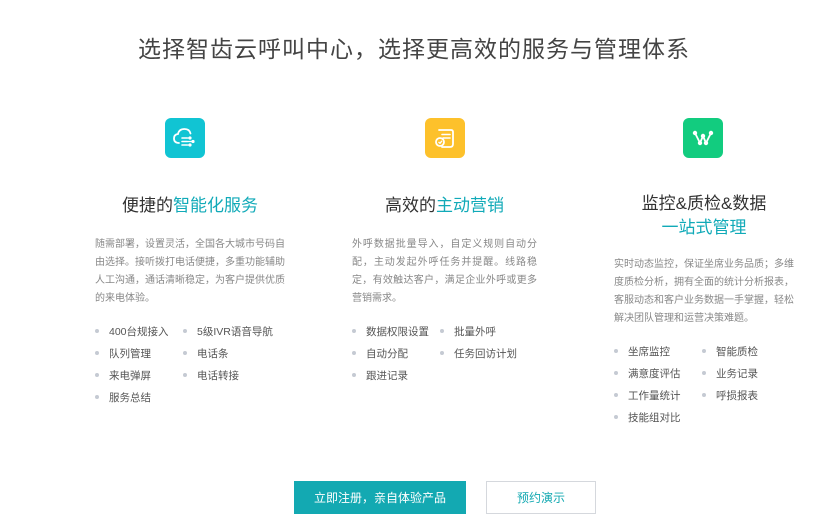 This screenshot has height=530, width=828. I want to click on column-title: 监控&质检&数据 一站式管理, so click(704, 216).